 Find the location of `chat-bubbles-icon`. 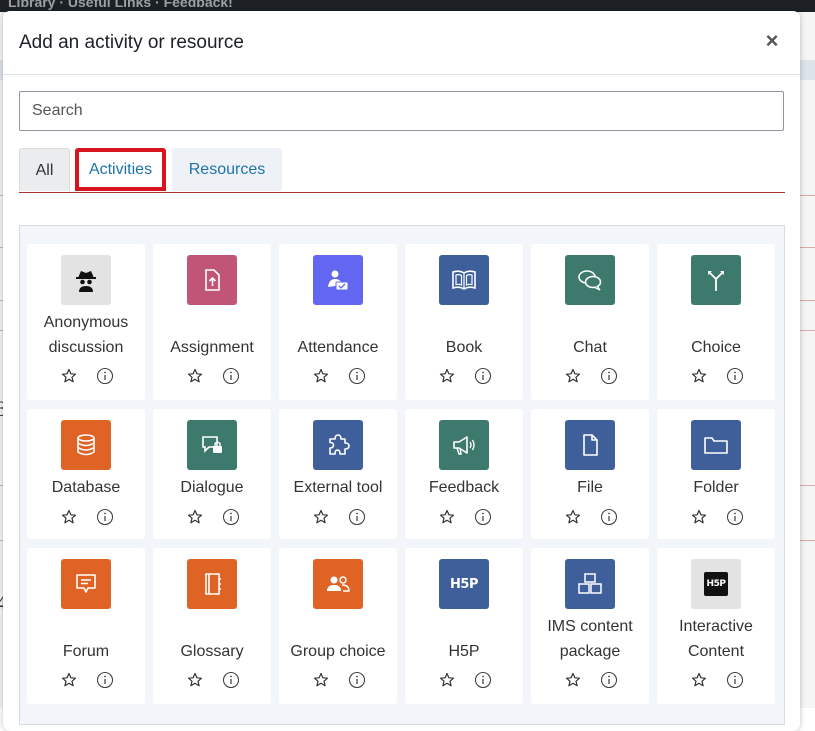

chat-bubbles-icon is located at coordinates (590, 280).